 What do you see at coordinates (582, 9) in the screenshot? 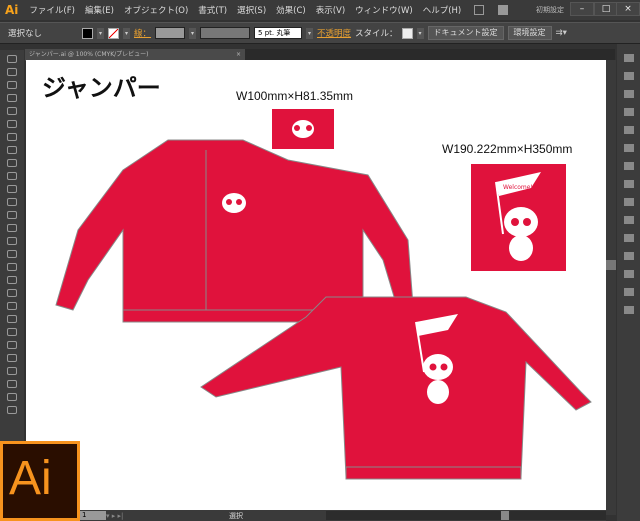
I see `minimize-button: –` at bounding box center [582, 9].